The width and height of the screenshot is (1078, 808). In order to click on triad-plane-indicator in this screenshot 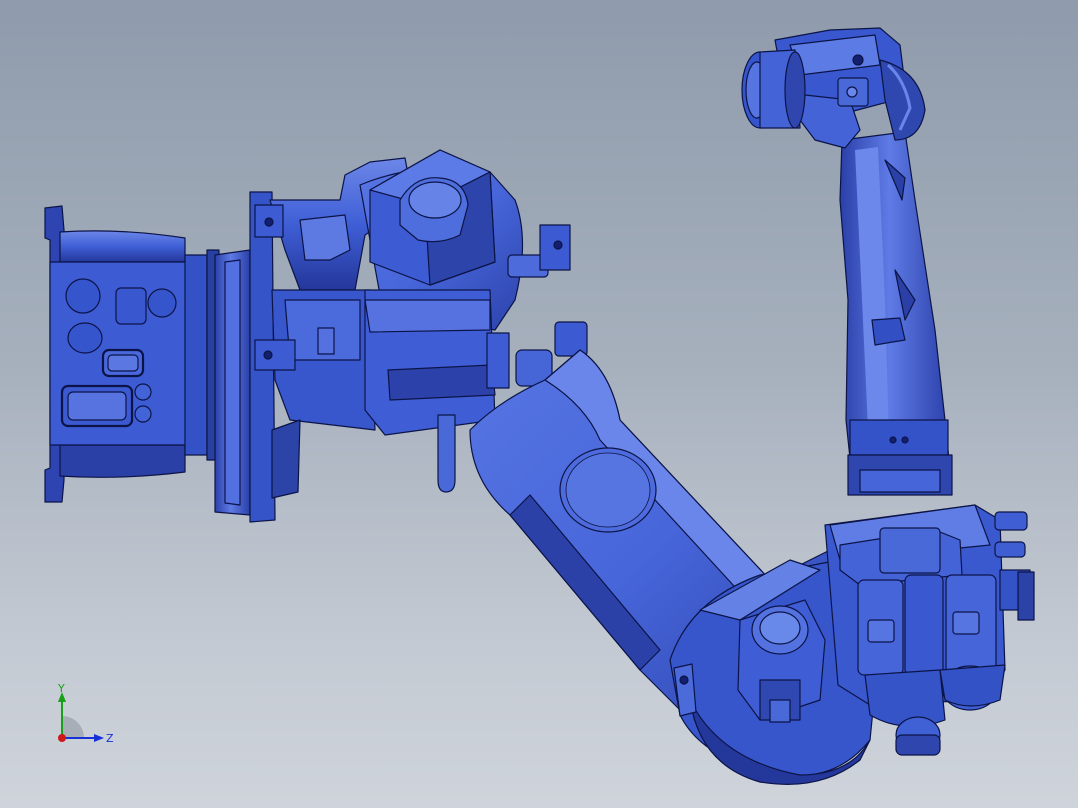, I will do `click(73, 727)`.